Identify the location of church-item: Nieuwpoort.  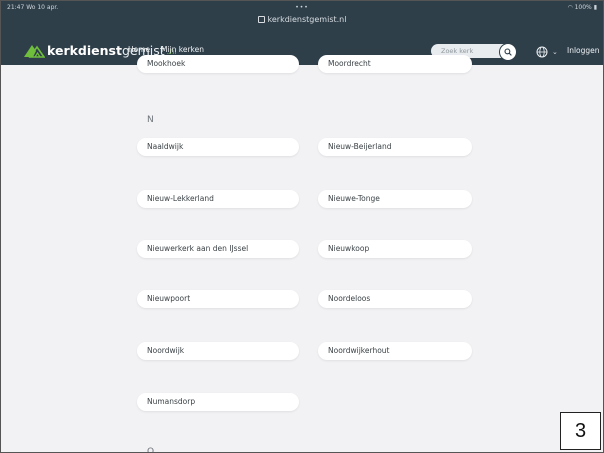
(218, 299).